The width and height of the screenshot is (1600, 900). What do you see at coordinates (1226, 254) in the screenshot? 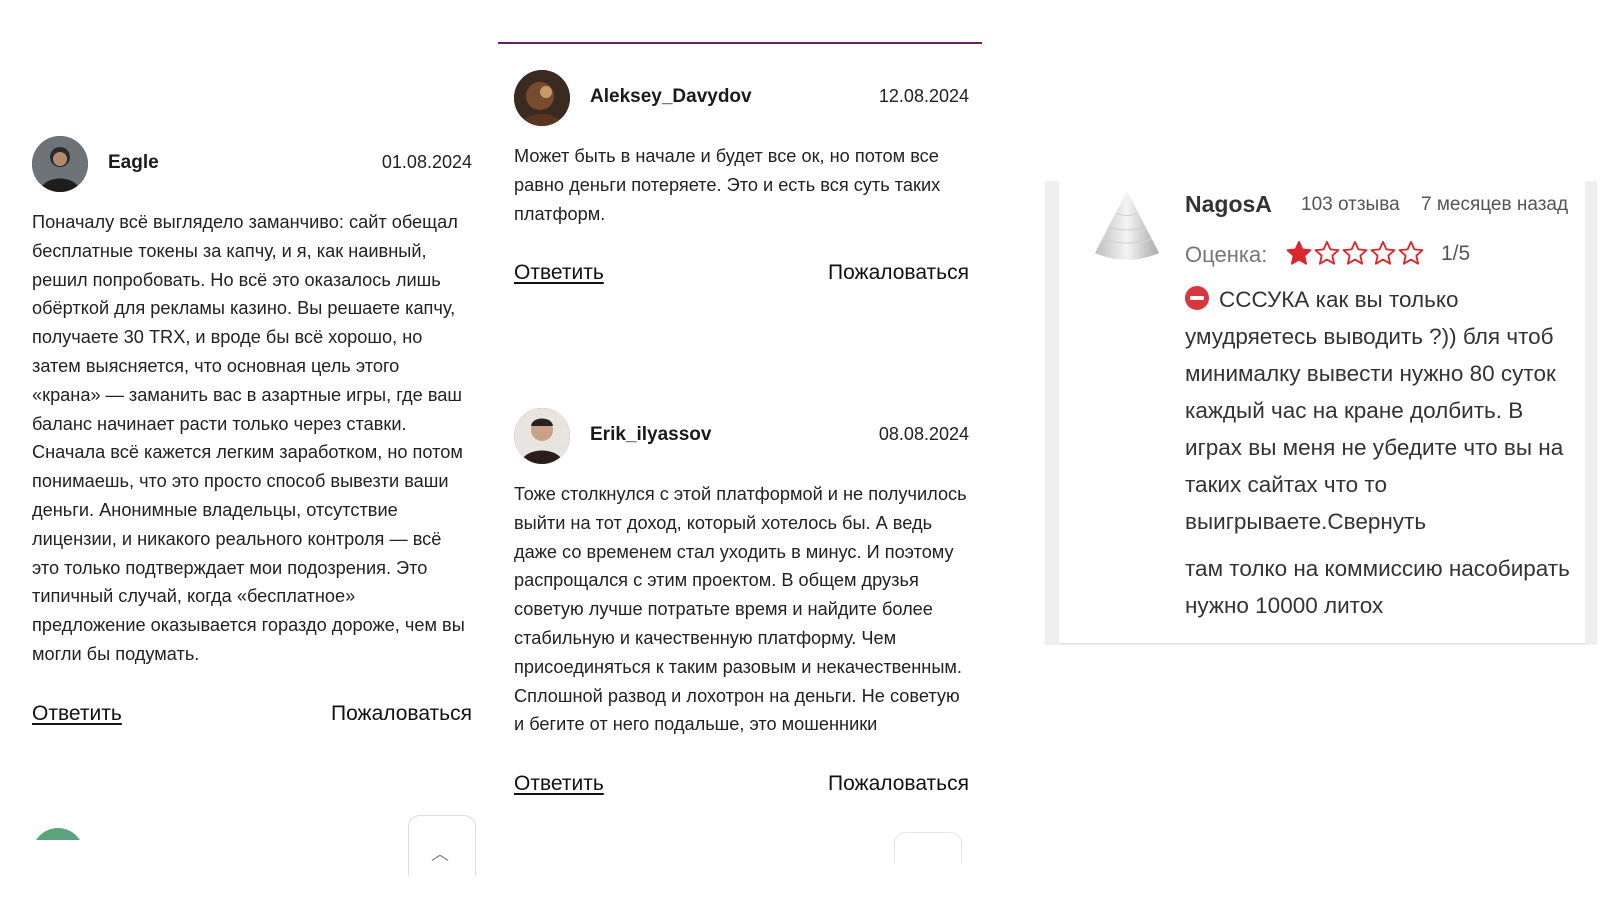
I see `rating-label: Оценка:` at bounding box center [1226, 254].